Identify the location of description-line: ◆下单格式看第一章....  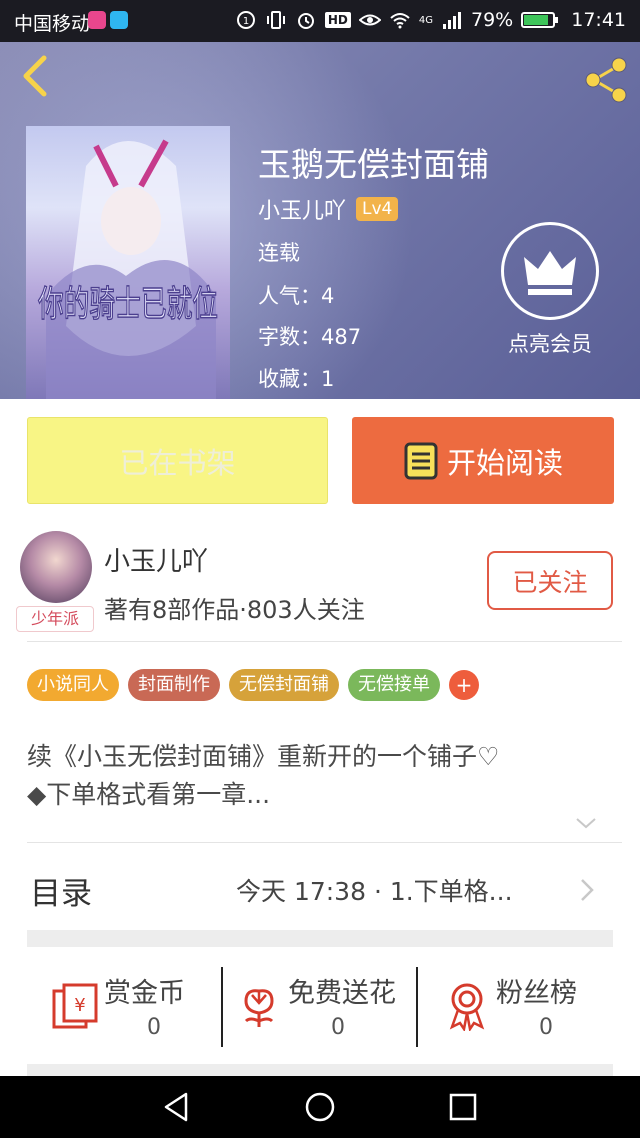
(149, 794).